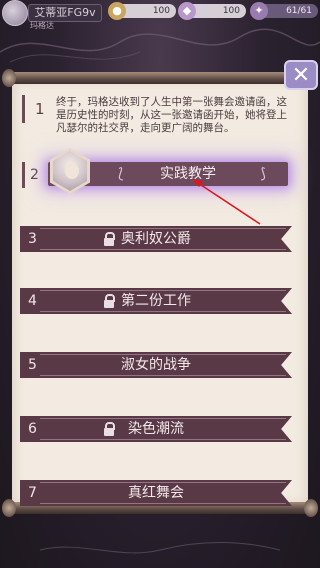 This screenshot has height=568, width=320. I want to click on guide-arrow, so click(226, 202).